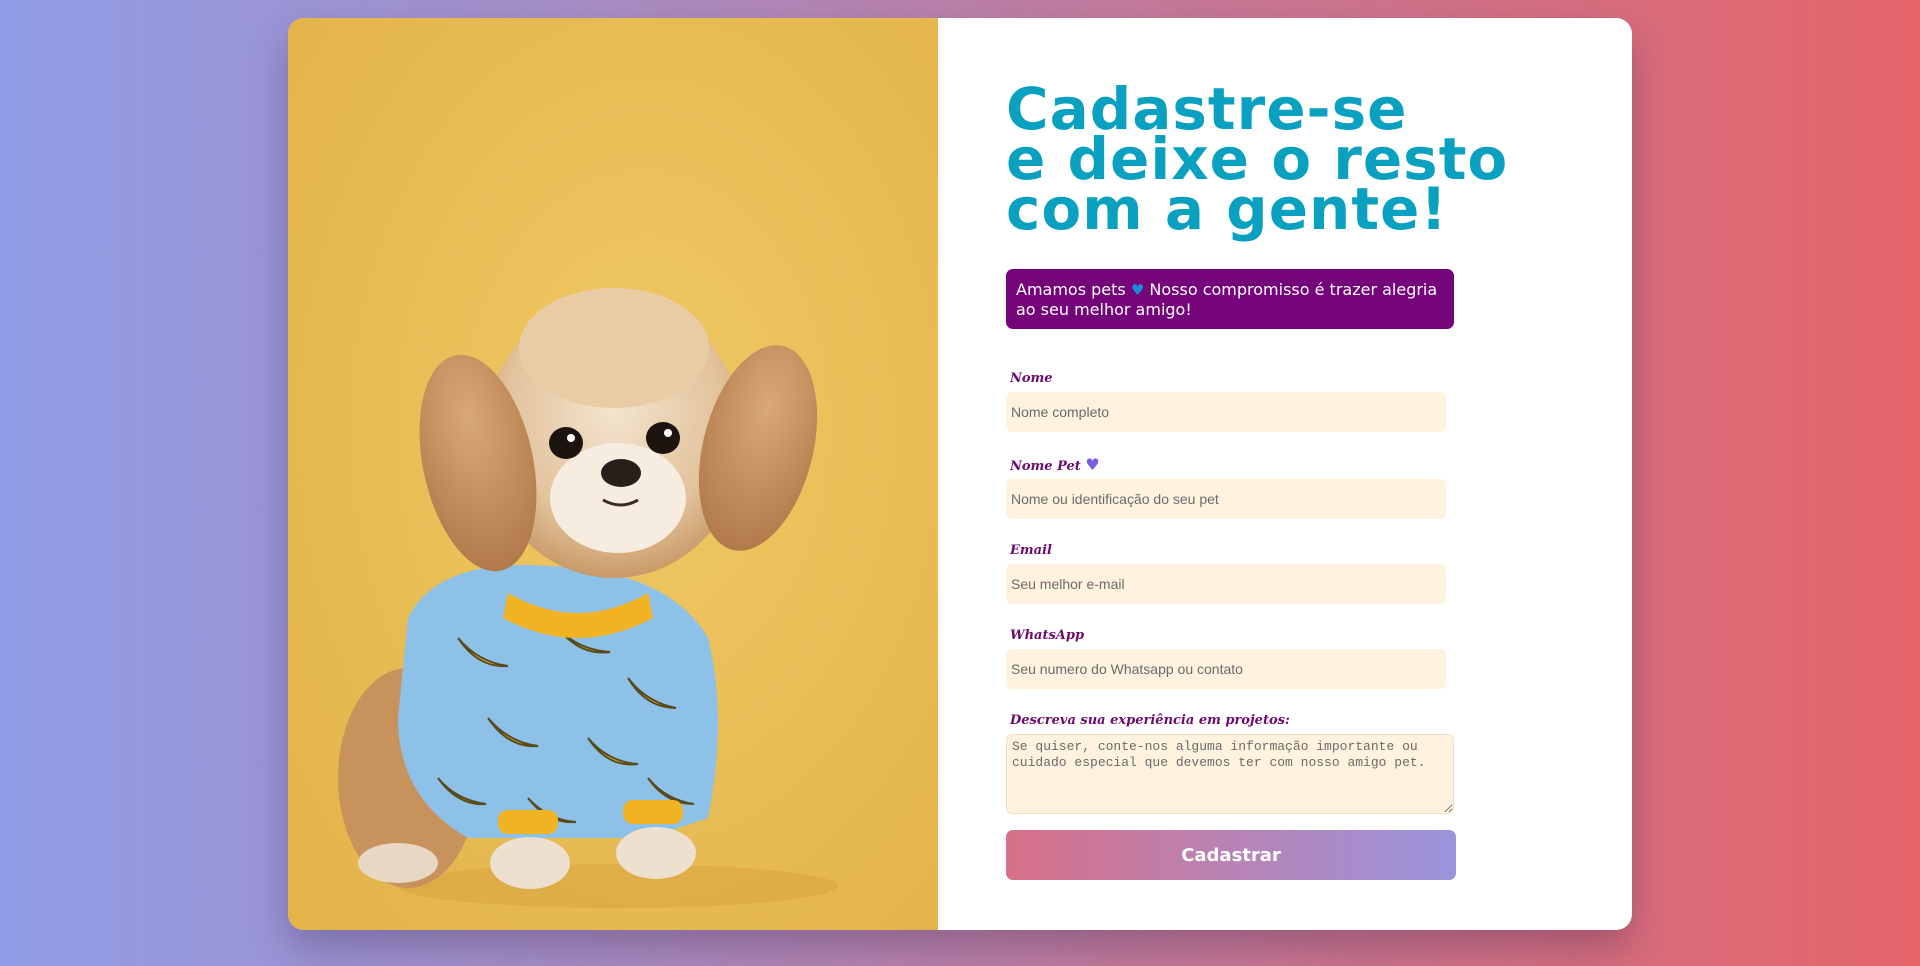 This screenshot has width=1920, height=966. What do you see at coordinates (1257, 161) in the screenshot?
I see `page-title: Cadastre-se e deixe o resto com a gente!` at bounding box center [1257, 161].